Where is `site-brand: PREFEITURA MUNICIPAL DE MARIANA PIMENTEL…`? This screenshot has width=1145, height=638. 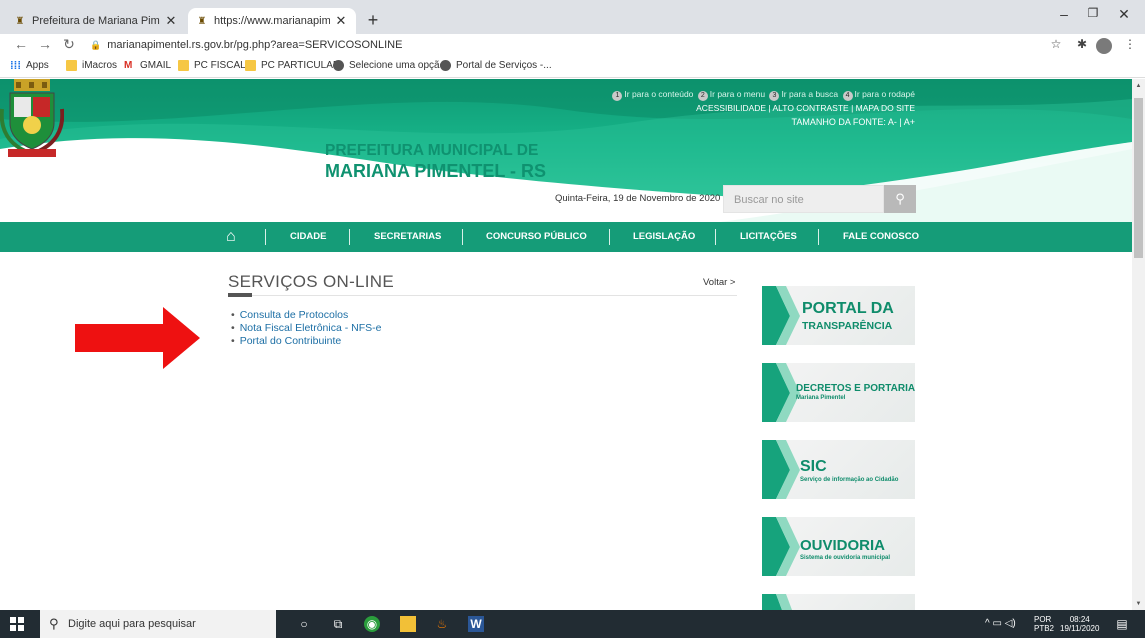 site-brand: PREFEITURA MUNICIPAL DE MARIANA PIMENTEL… is located at coordinates (435, 161).